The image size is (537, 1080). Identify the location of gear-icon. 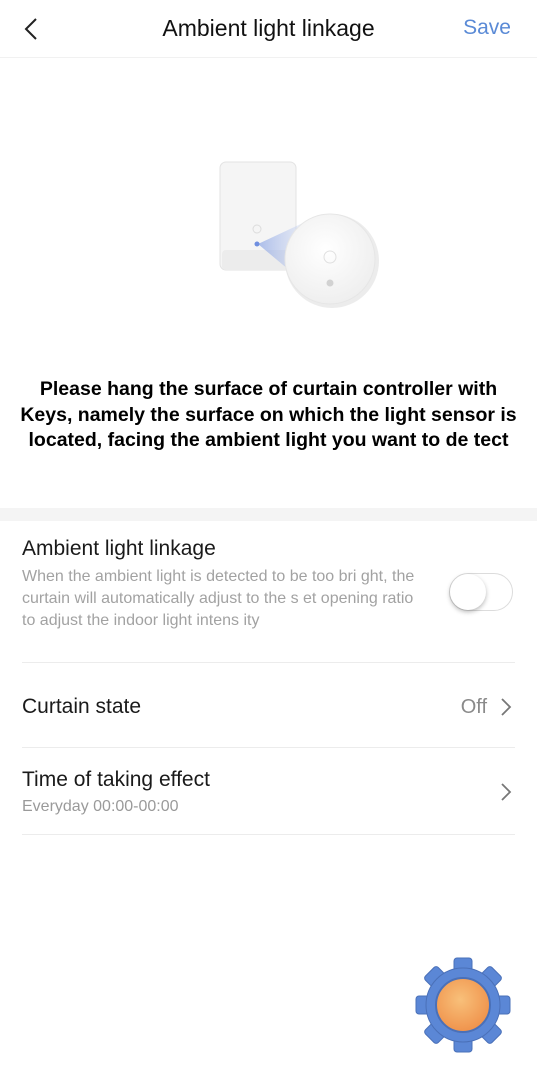
(463, 1005).